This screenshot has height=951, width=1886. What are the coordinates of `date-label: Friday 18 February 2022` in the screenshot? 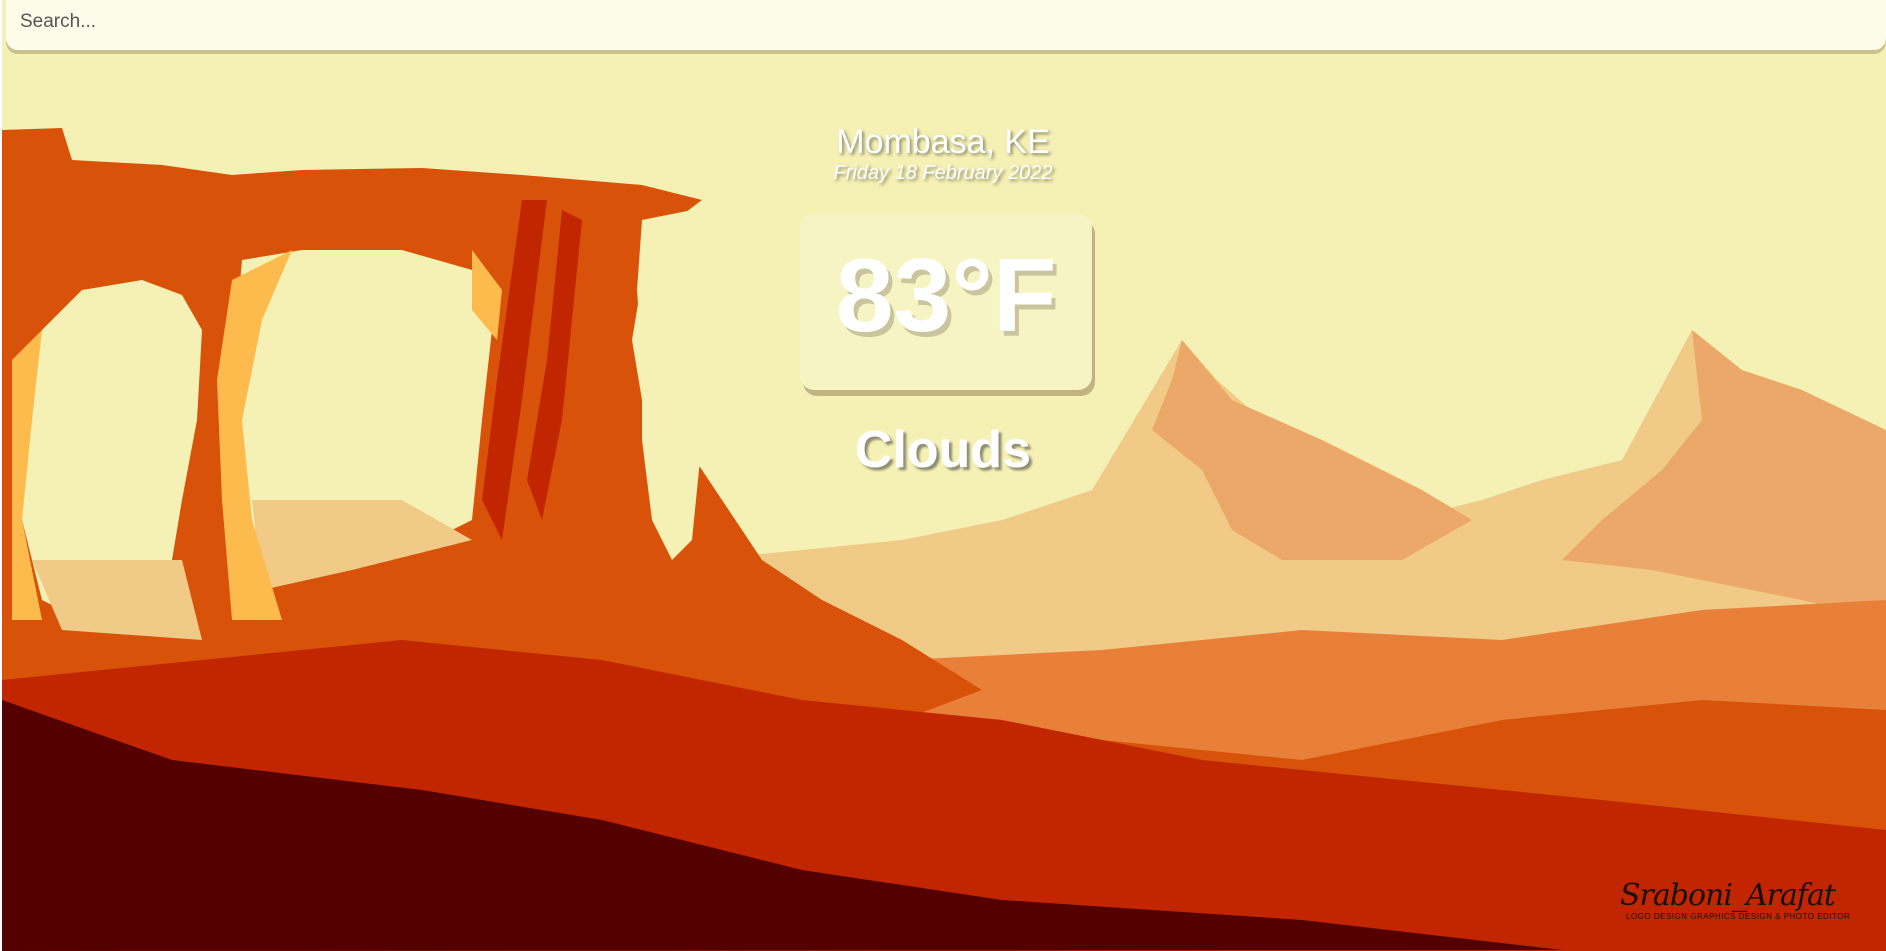 It's located at (943, 173).